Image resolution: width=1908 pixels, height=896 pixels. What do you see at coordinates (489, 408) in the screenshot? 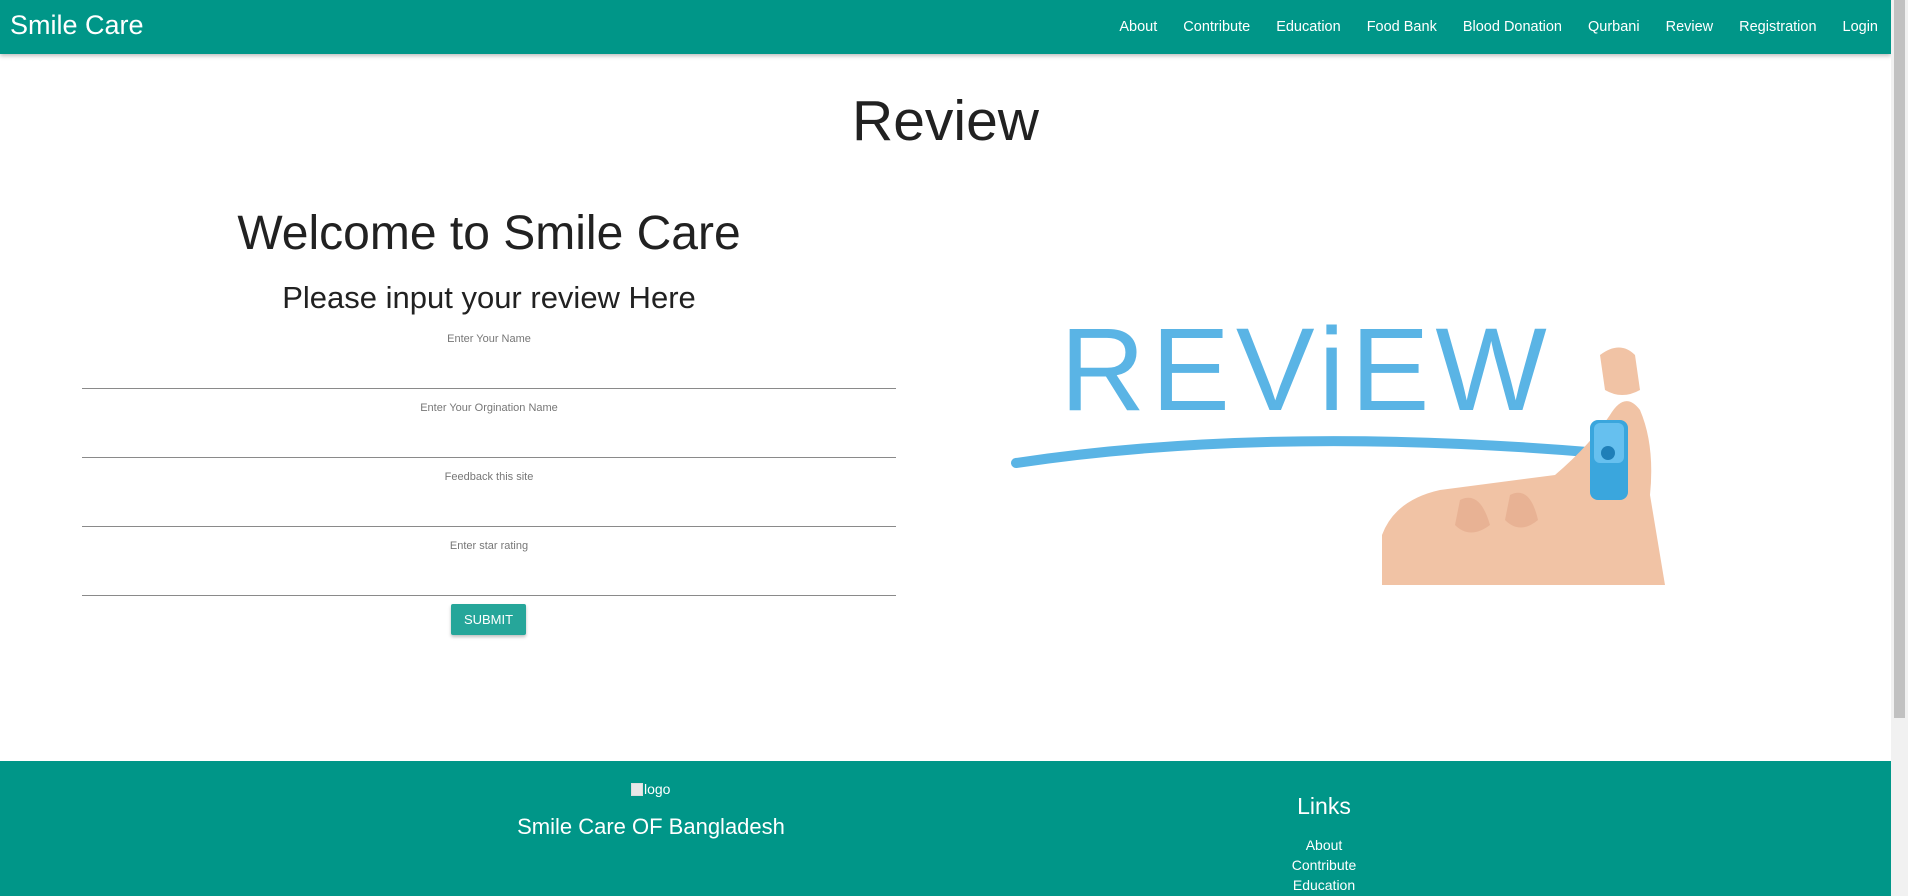
I see `organization-label: Enter Your Orgination Name` at bounding box center [489, 408].